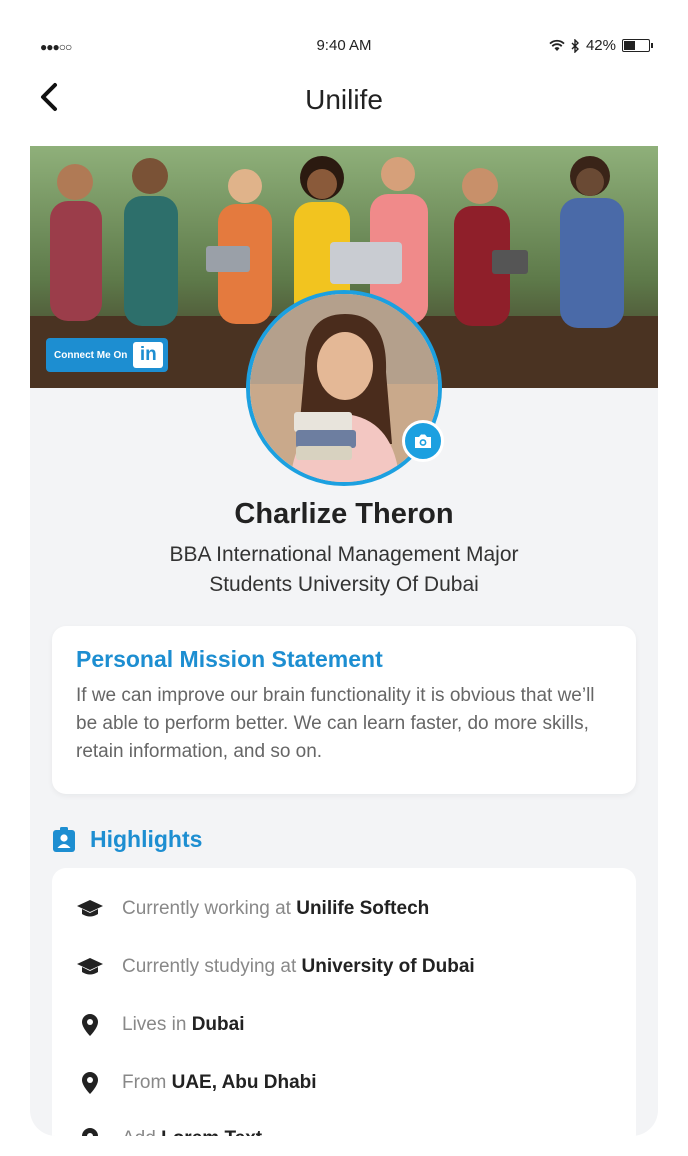 This screenshot has width=688, height=1156. I want to click on camera-icon, so click(423, 441).